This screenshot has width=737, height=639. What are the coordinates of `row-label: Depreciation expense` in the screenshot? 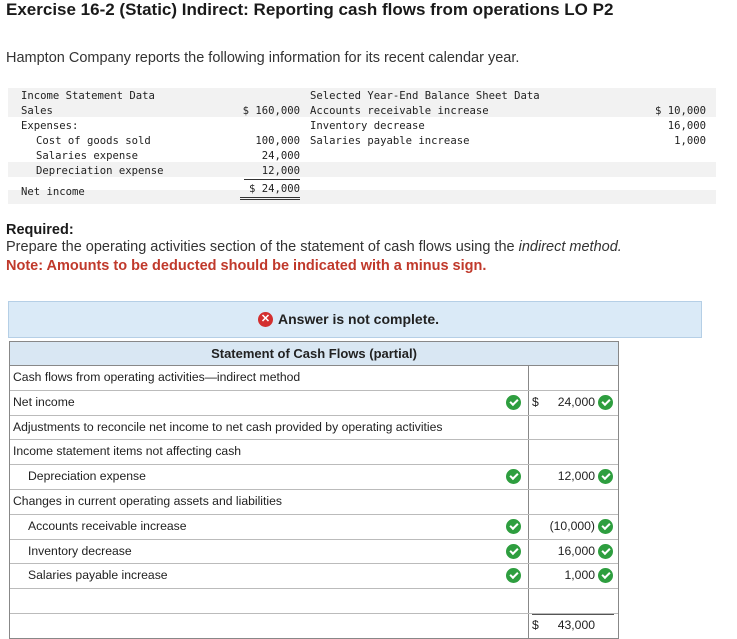 It's located at (87, 476).